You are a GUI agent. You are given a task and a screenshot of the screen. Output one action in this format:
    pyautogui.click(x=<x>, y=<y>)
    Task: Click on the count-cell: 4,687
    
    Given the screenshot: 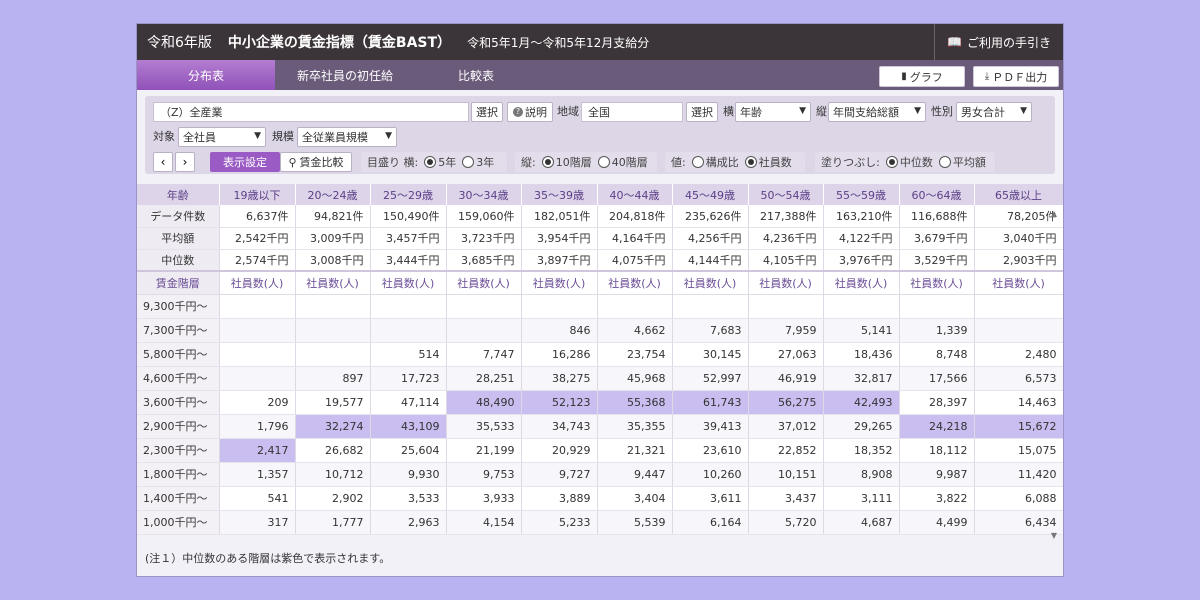 What is the action you would take?
    pyautogui.click(x=861, y=522)
    